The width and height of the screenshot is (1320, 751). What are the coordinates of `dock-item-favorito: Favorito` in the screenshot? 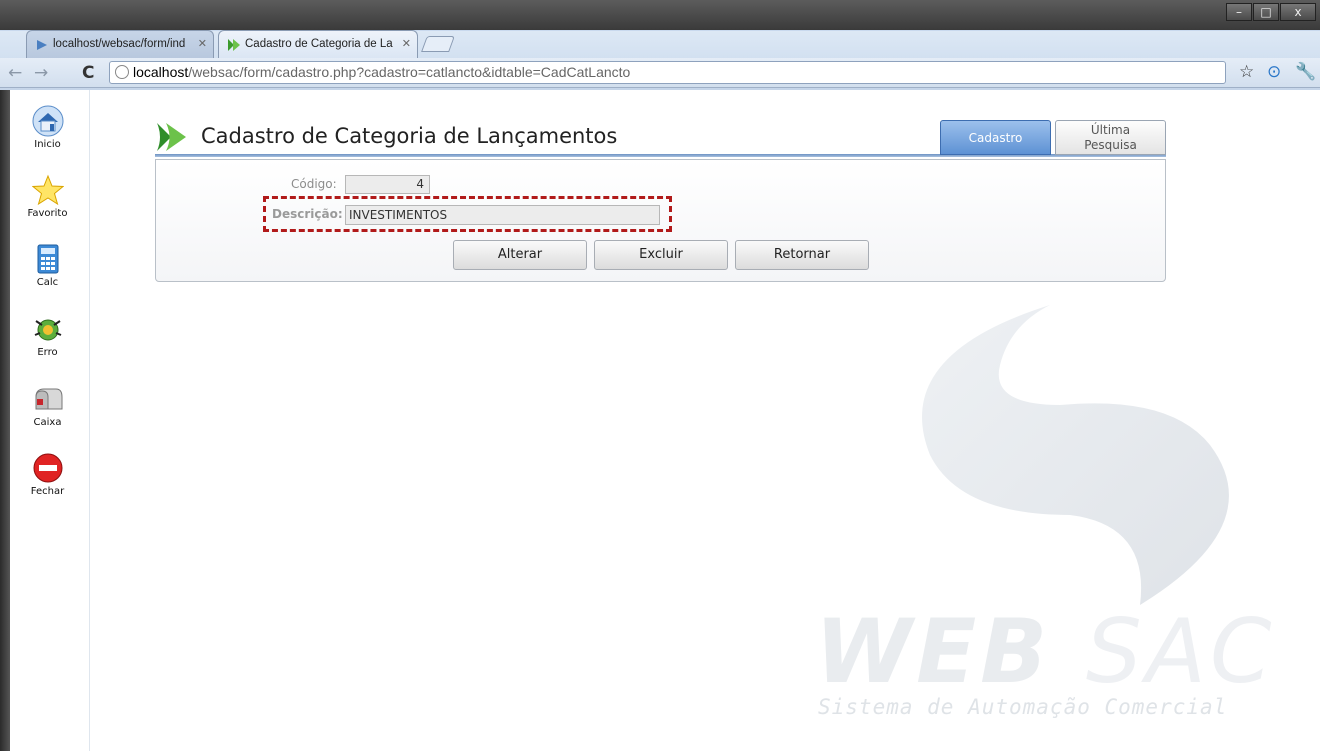 It's located at (47, 196).